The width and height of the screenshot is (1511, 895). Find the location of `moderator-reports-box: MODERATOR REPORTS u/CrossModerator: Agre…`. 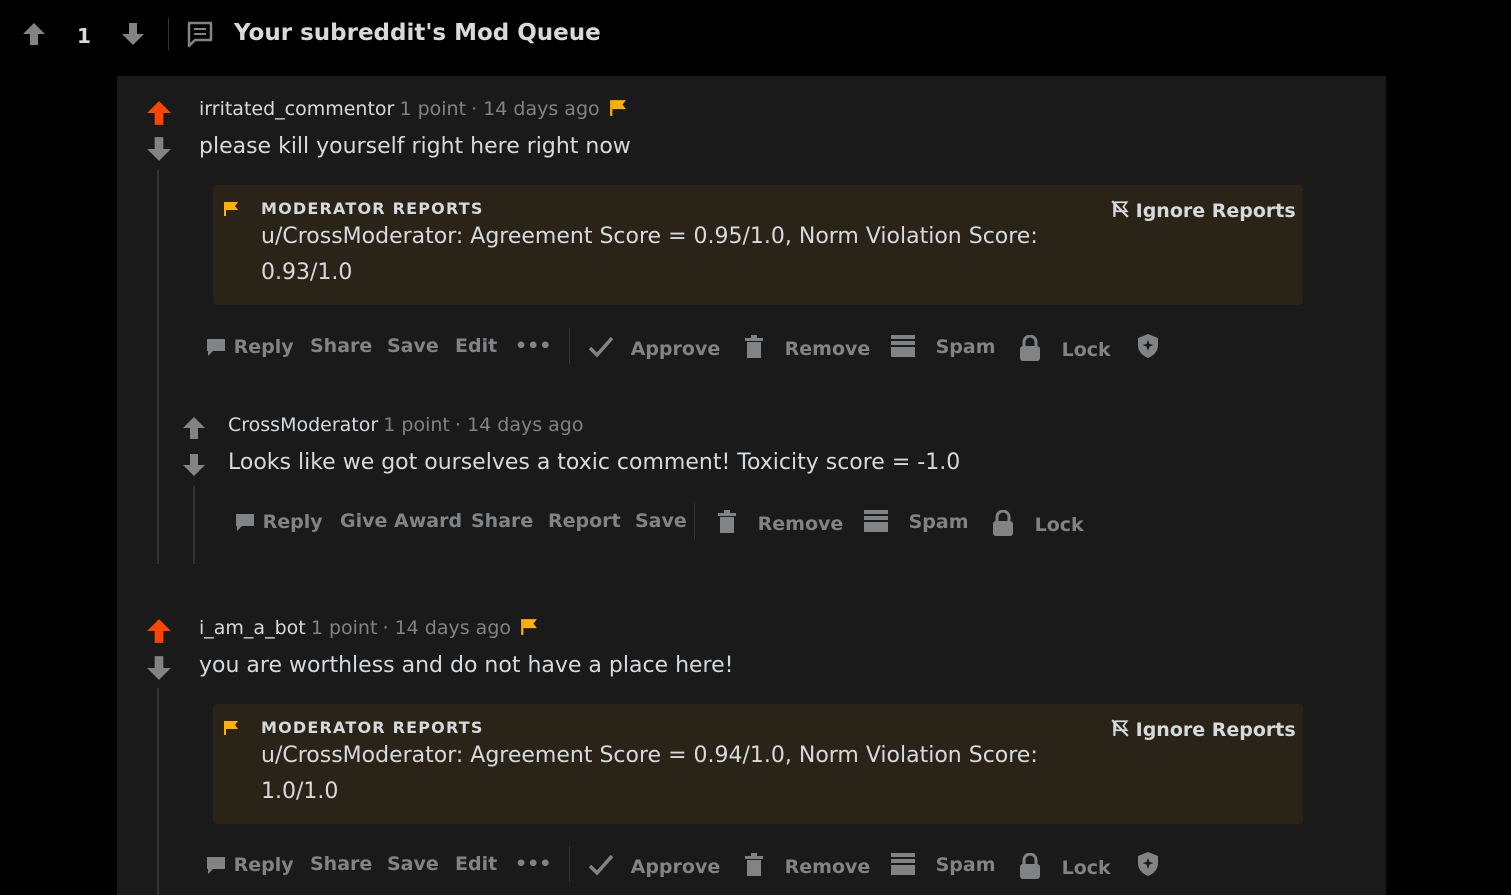

moderator-reports-box: MODERATOR REPORTS u/CrossModerator: Agre… is located at coordinates (758, 245).